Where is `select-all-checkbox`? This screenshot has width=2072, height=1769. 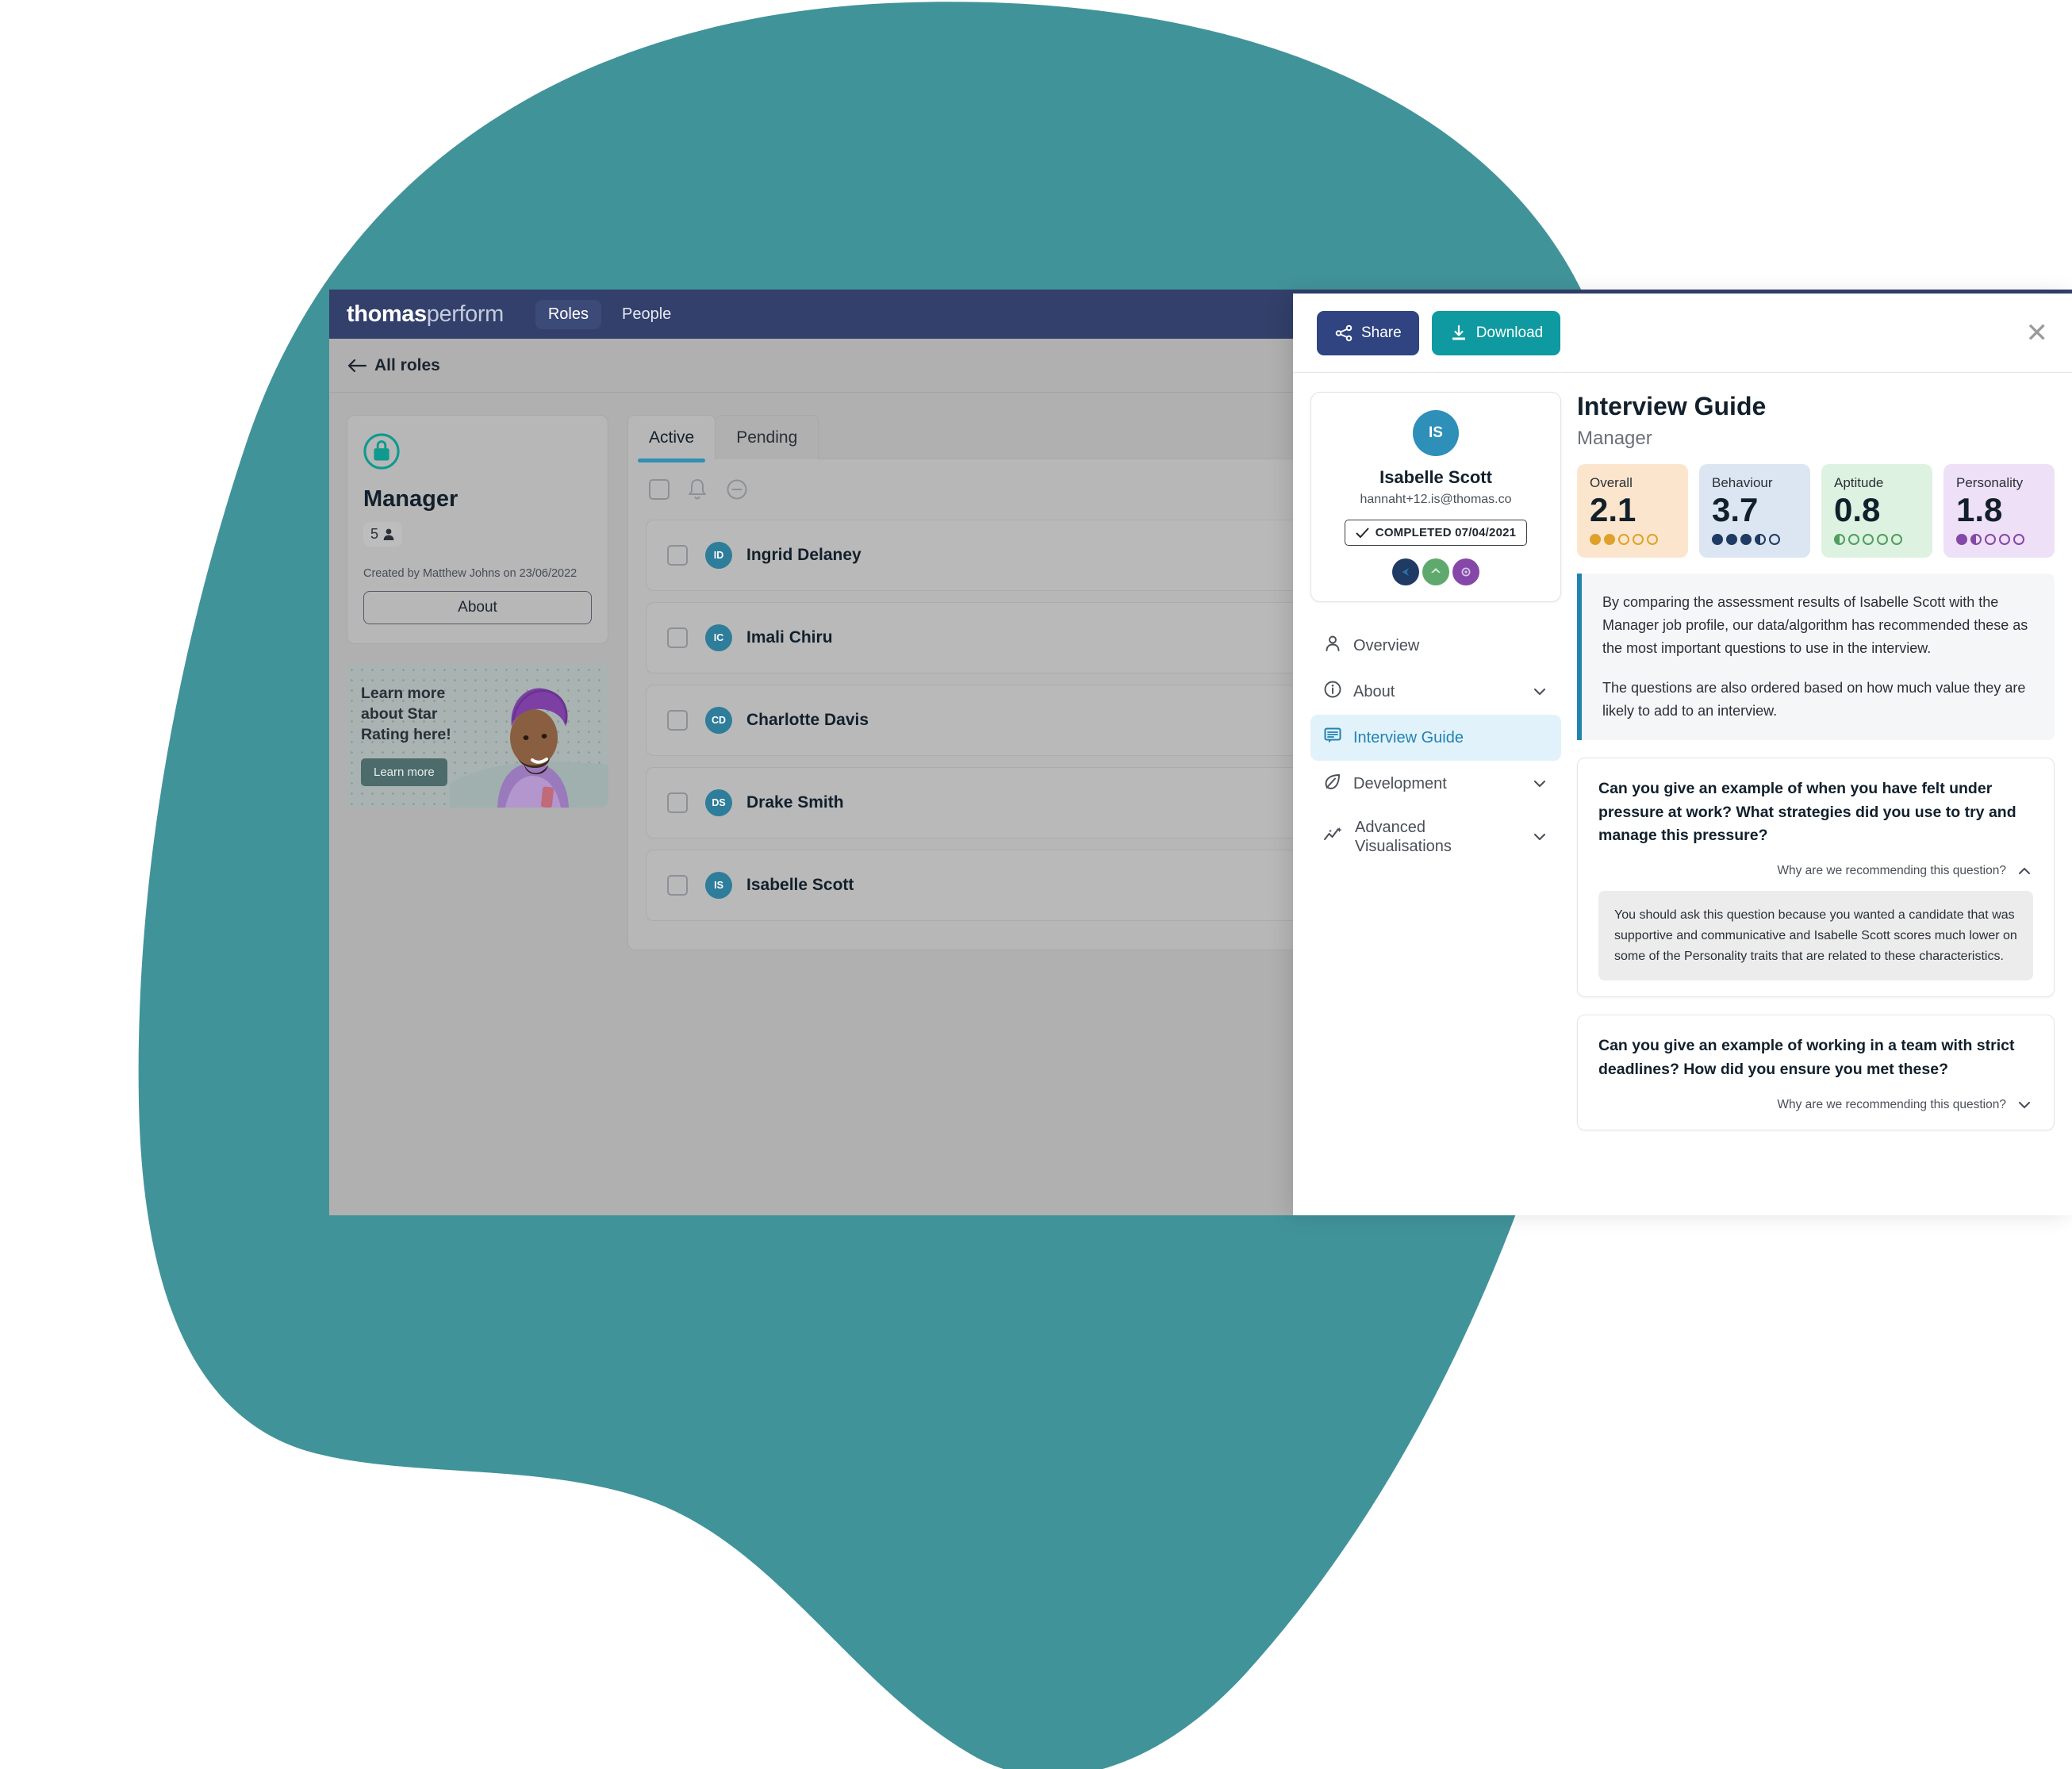
select-all-checkbox is located at coordinates (659, 490).